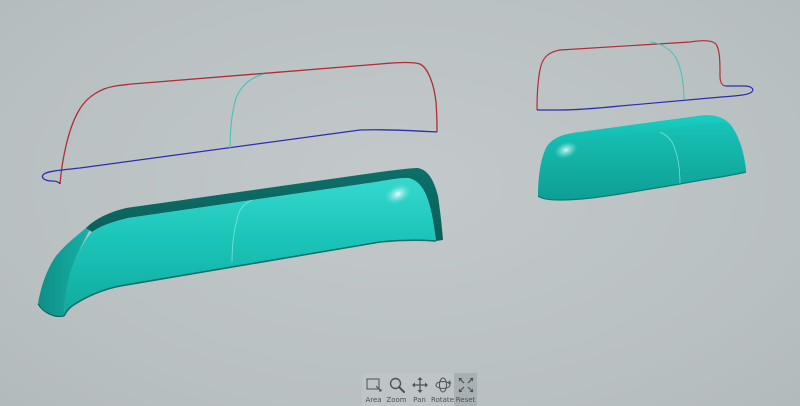 The image size is (800, 406). I want to click on large-mid-curve-cyan, so click(247, 111).